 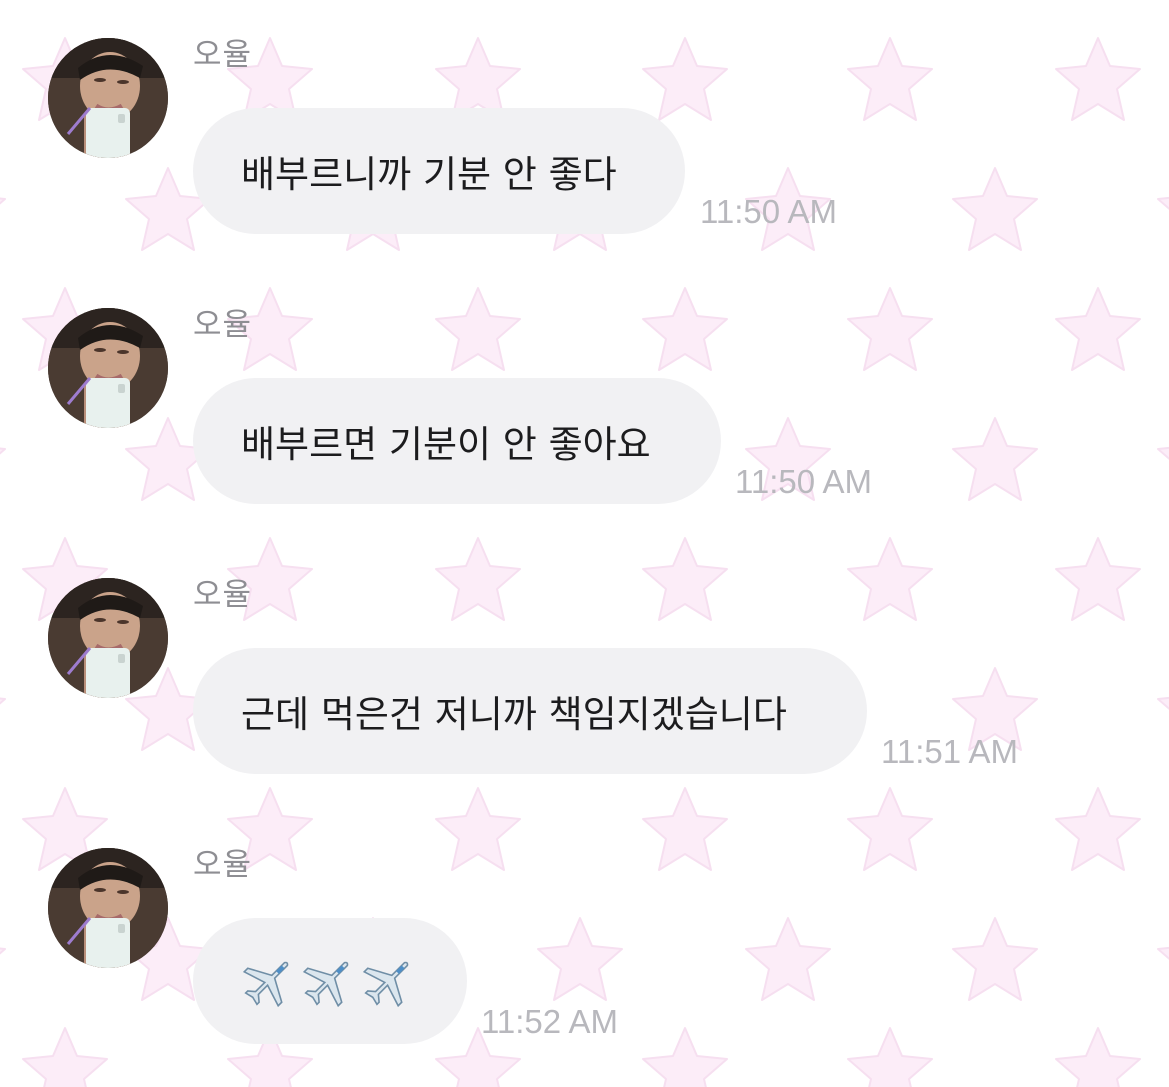 I want to click on message-bubble, so click(x=330, y=981).